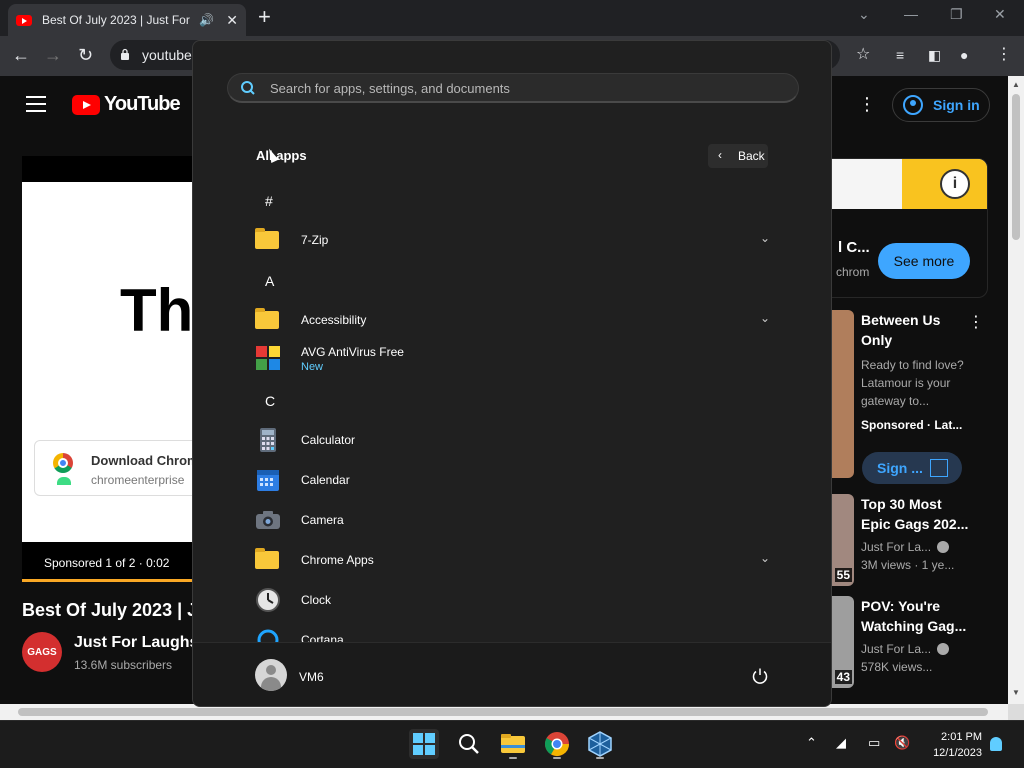 Image resolution: width=1024 pixels, height=768 pixels. I want to click on scroll-up-arrow-icon: ▲, so click(1016, 84).